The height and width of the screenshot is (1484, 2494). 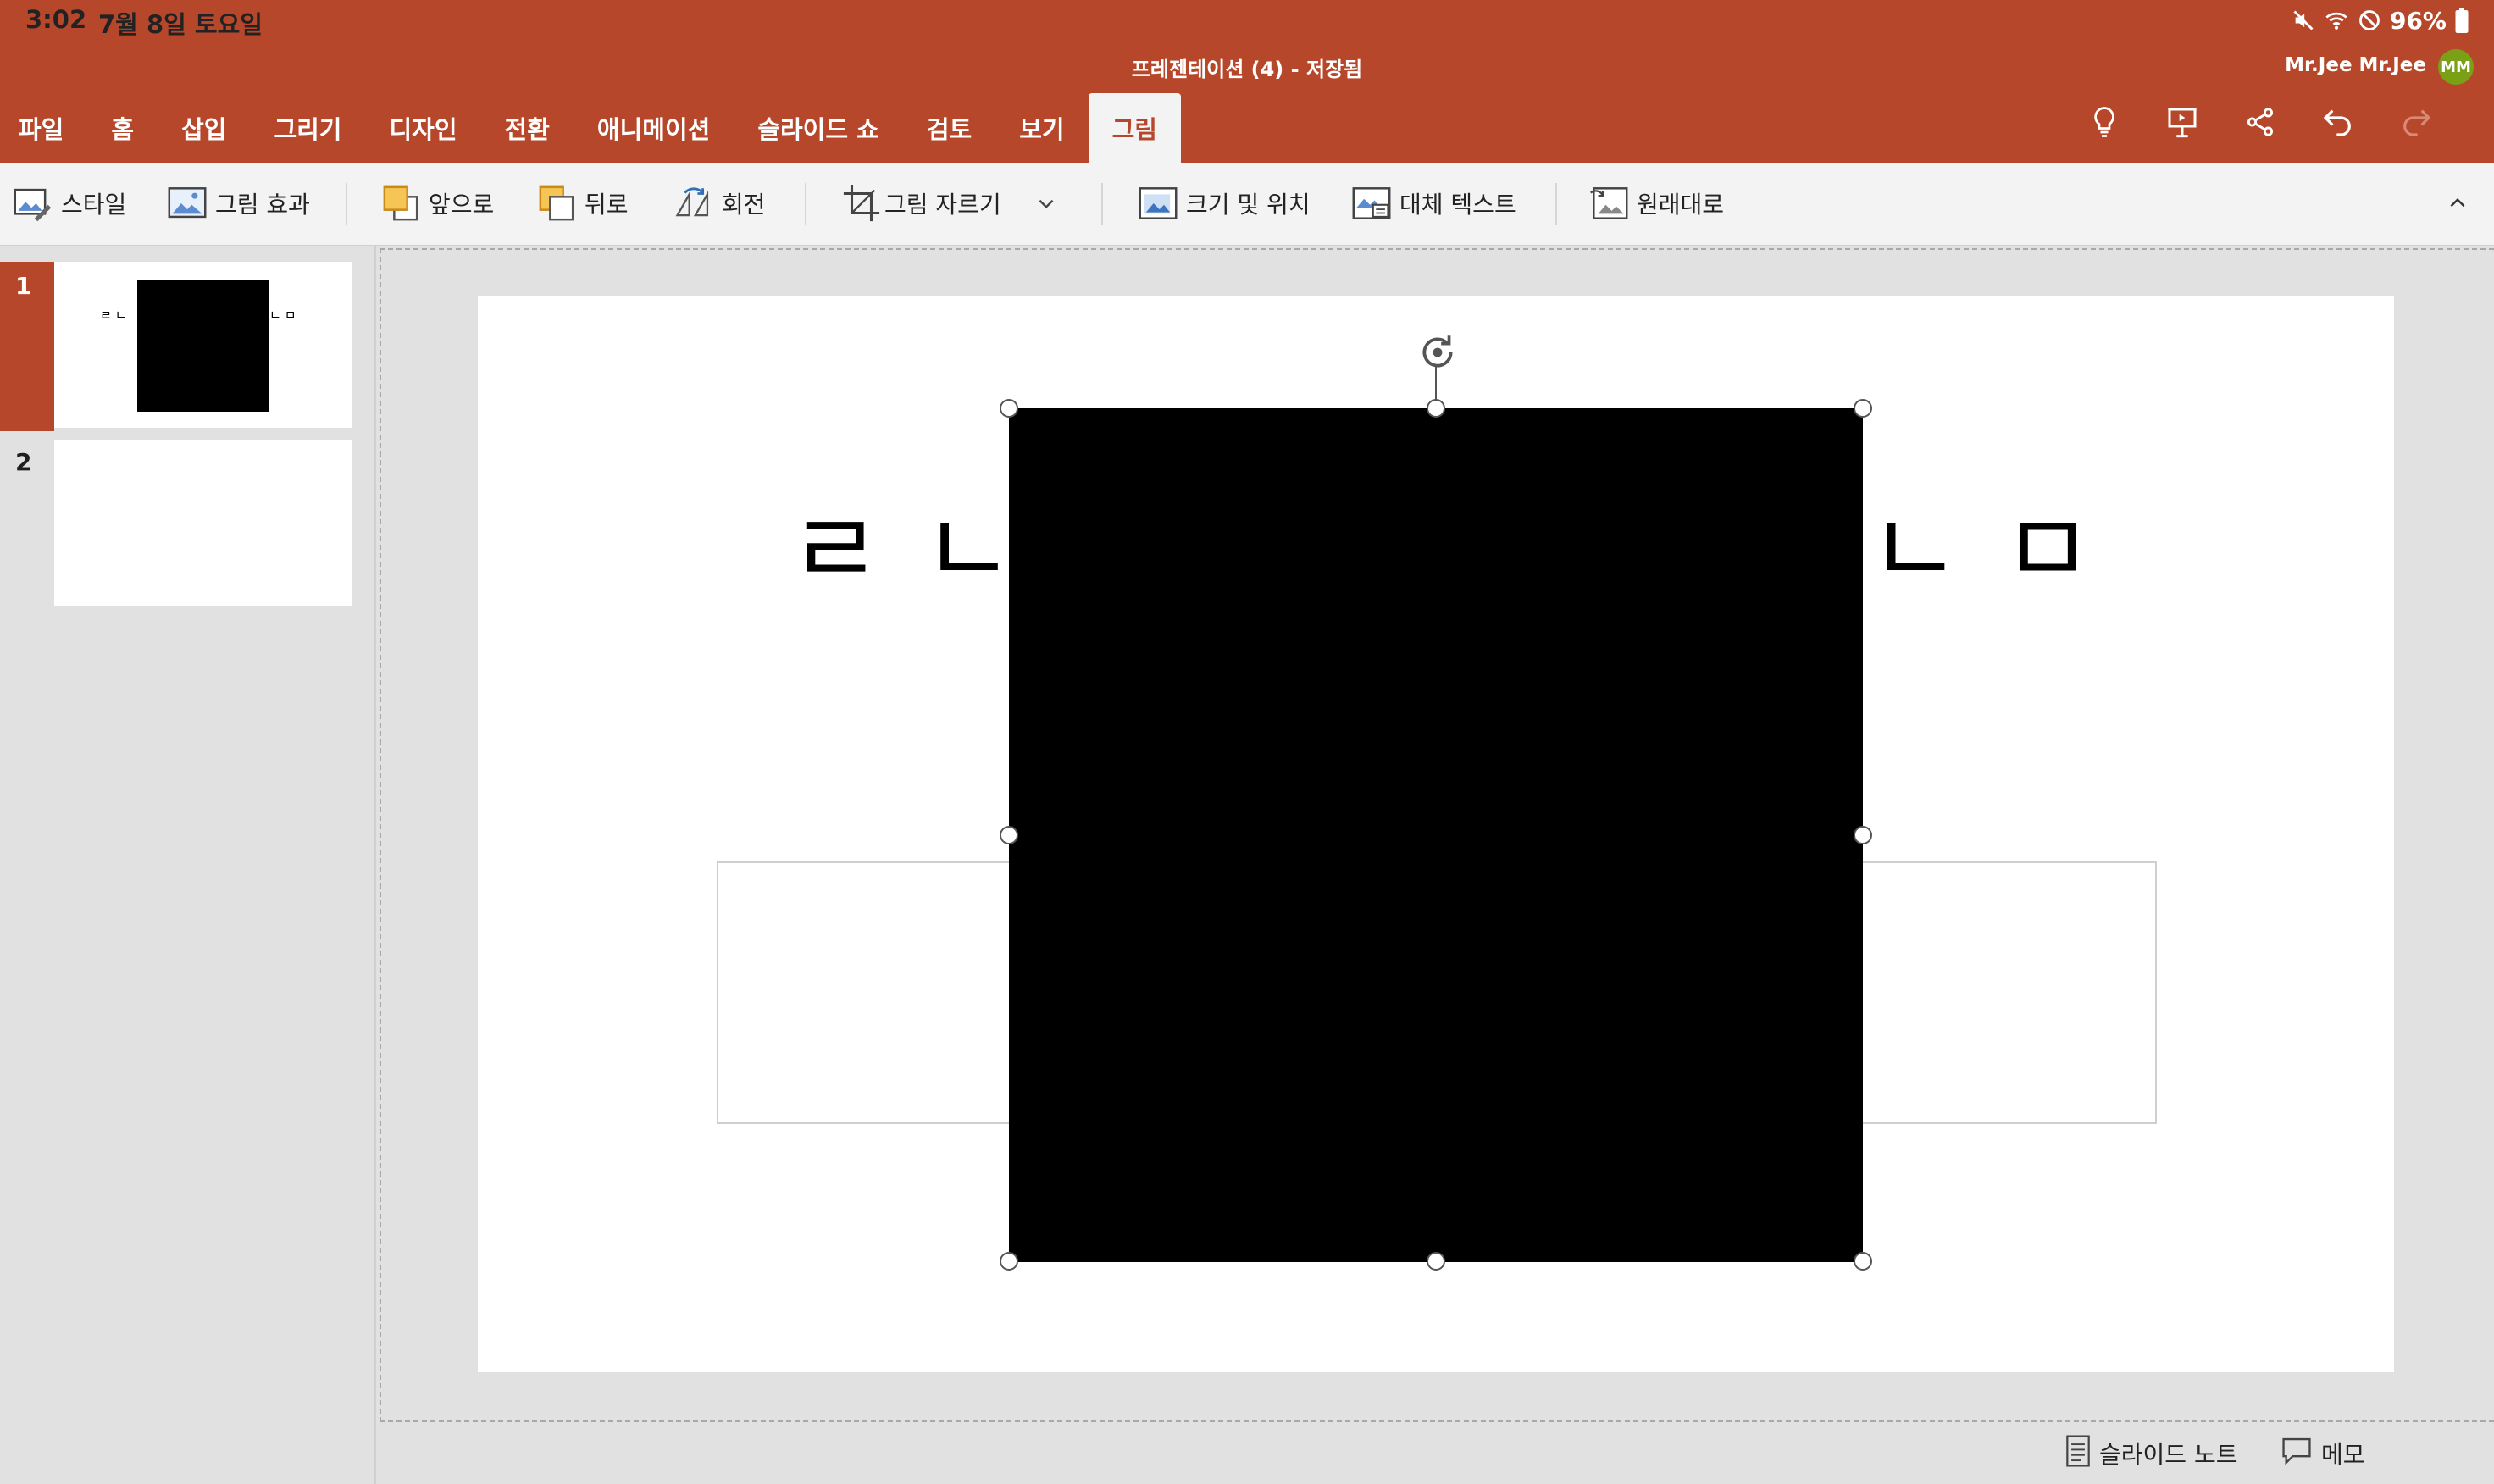 I want to click on send-backward-icon, so click(x=556, y=203).